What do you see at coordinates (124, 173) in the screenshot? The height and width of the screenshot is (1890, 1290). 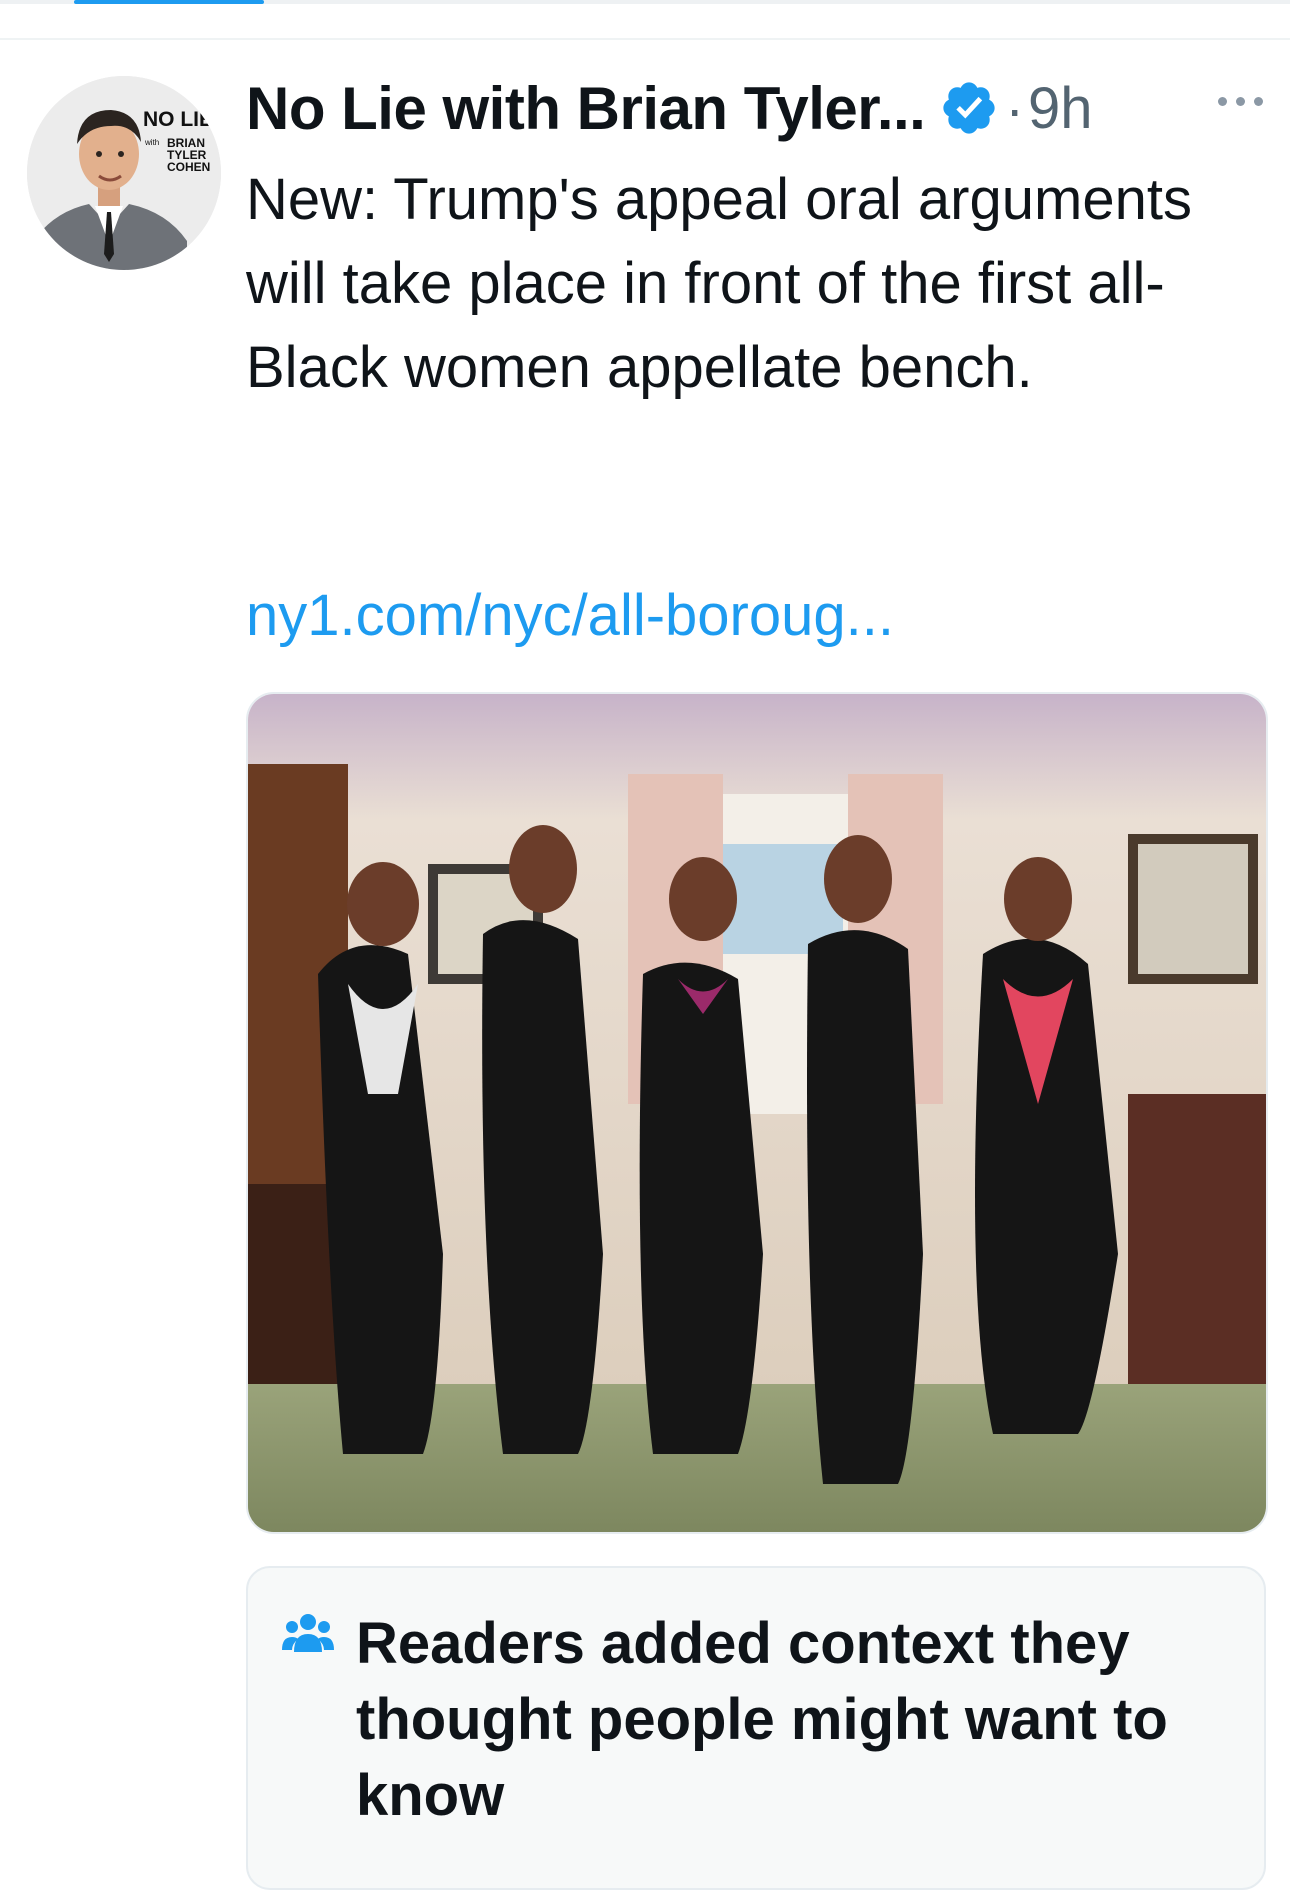 I see `author-avatar: NO LIE with BRIAN TYLER COHEN` at bounding box center [124, 173].